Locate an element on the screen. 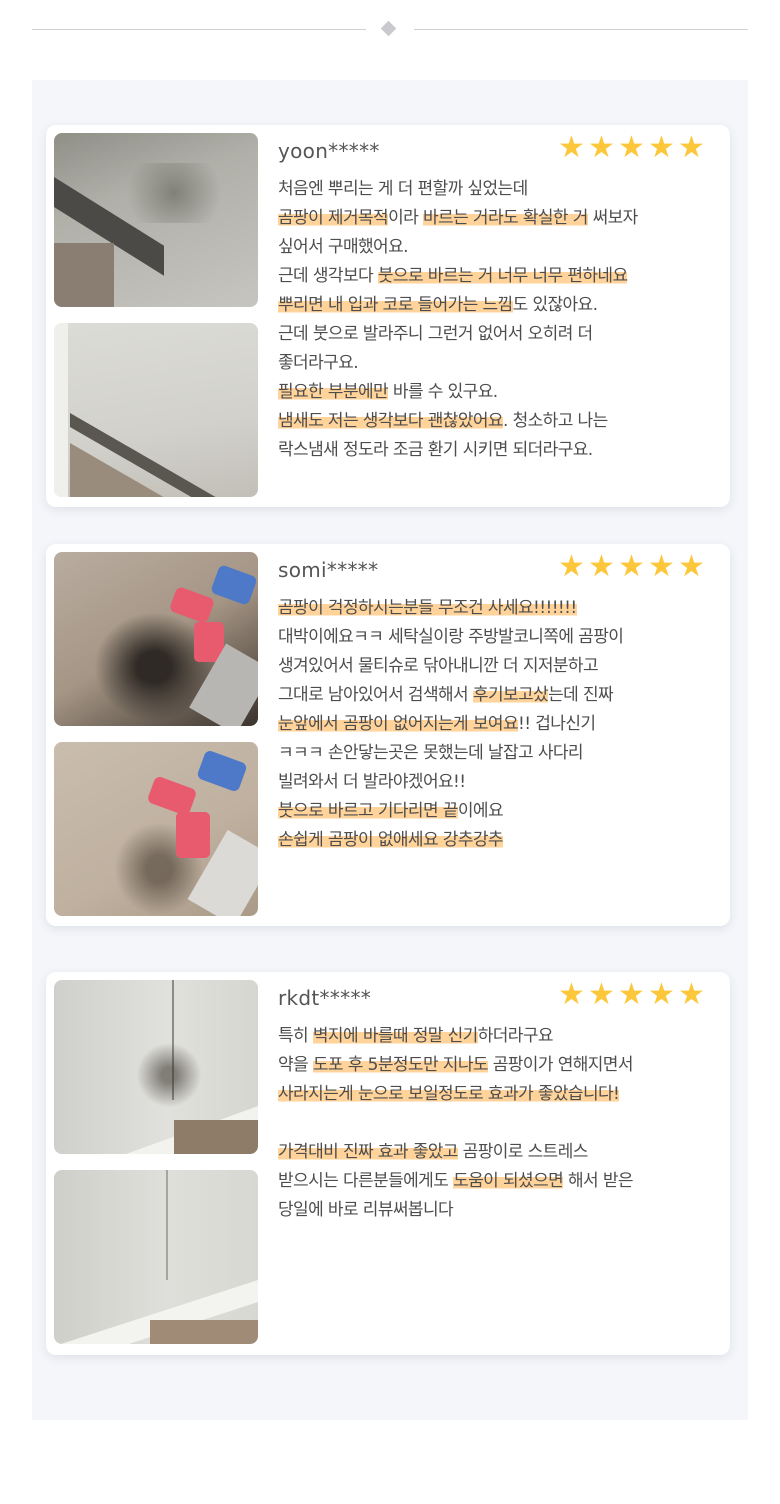  review-line: 냄새도 저는 생각보다 괜찮았어요. 청소하고 나는 is located at coordinates (498, 421).